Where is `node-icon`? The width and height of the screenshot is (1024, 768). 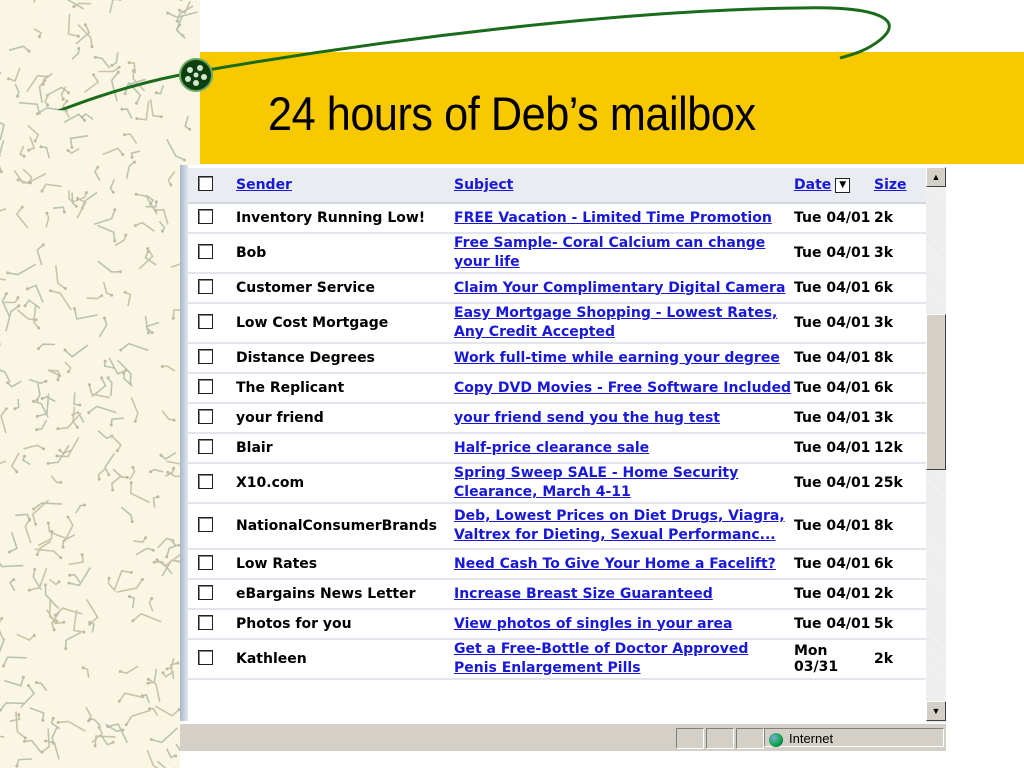
node-icon is located at coordinates (196, 75).